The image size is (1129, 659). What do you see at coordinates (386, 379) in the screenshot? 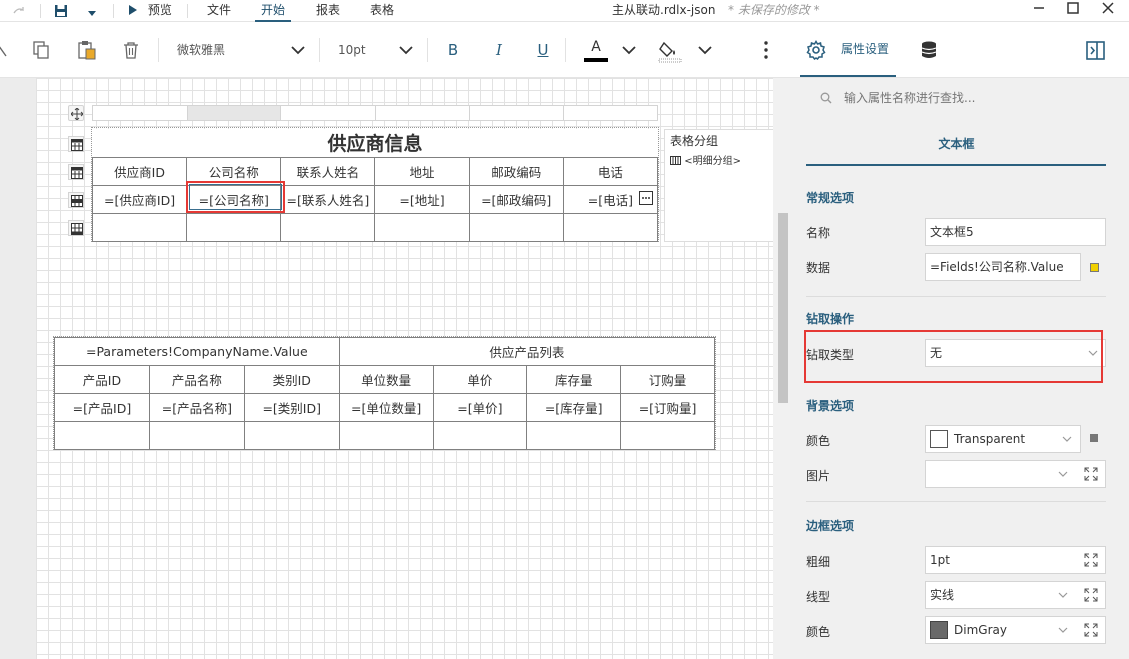
I see `header-cell: 单位数量` at bounding box center [386, 379].